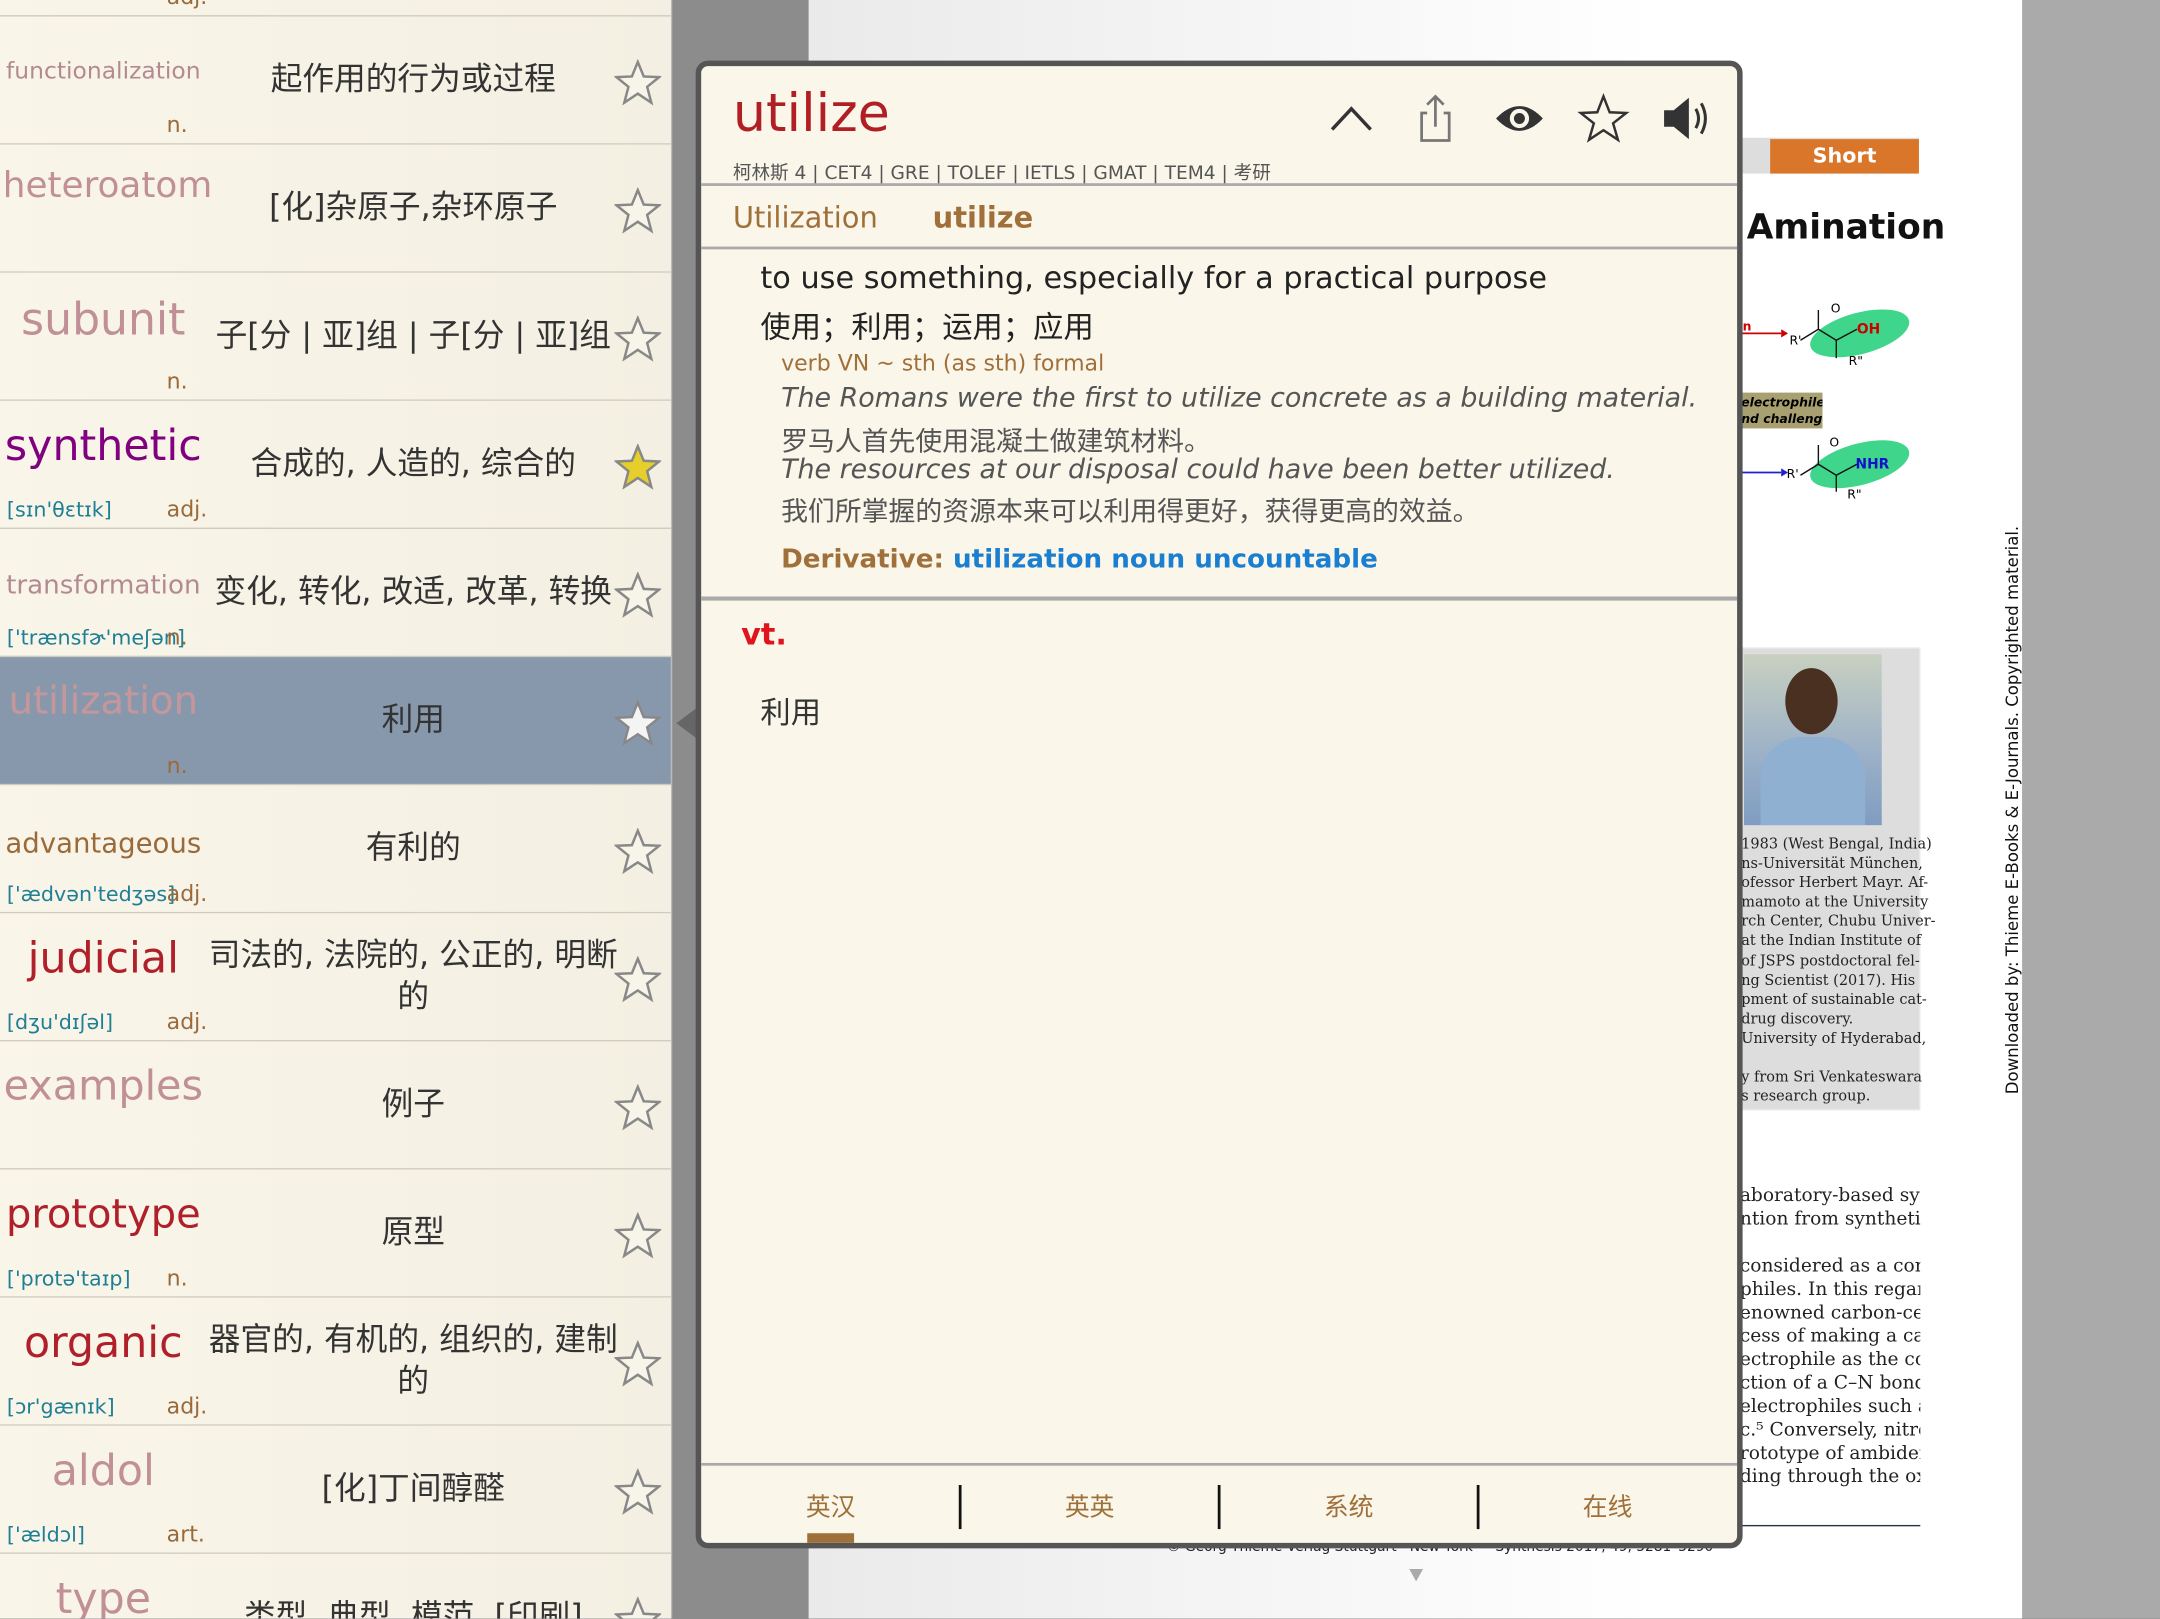 Image resolution: width=2160 pixels, height=1619 pixels. I want to click on example-zh: 我们所掌握的资源本来可以利用得更好，获得更高的效益。, so click(1130, 511).